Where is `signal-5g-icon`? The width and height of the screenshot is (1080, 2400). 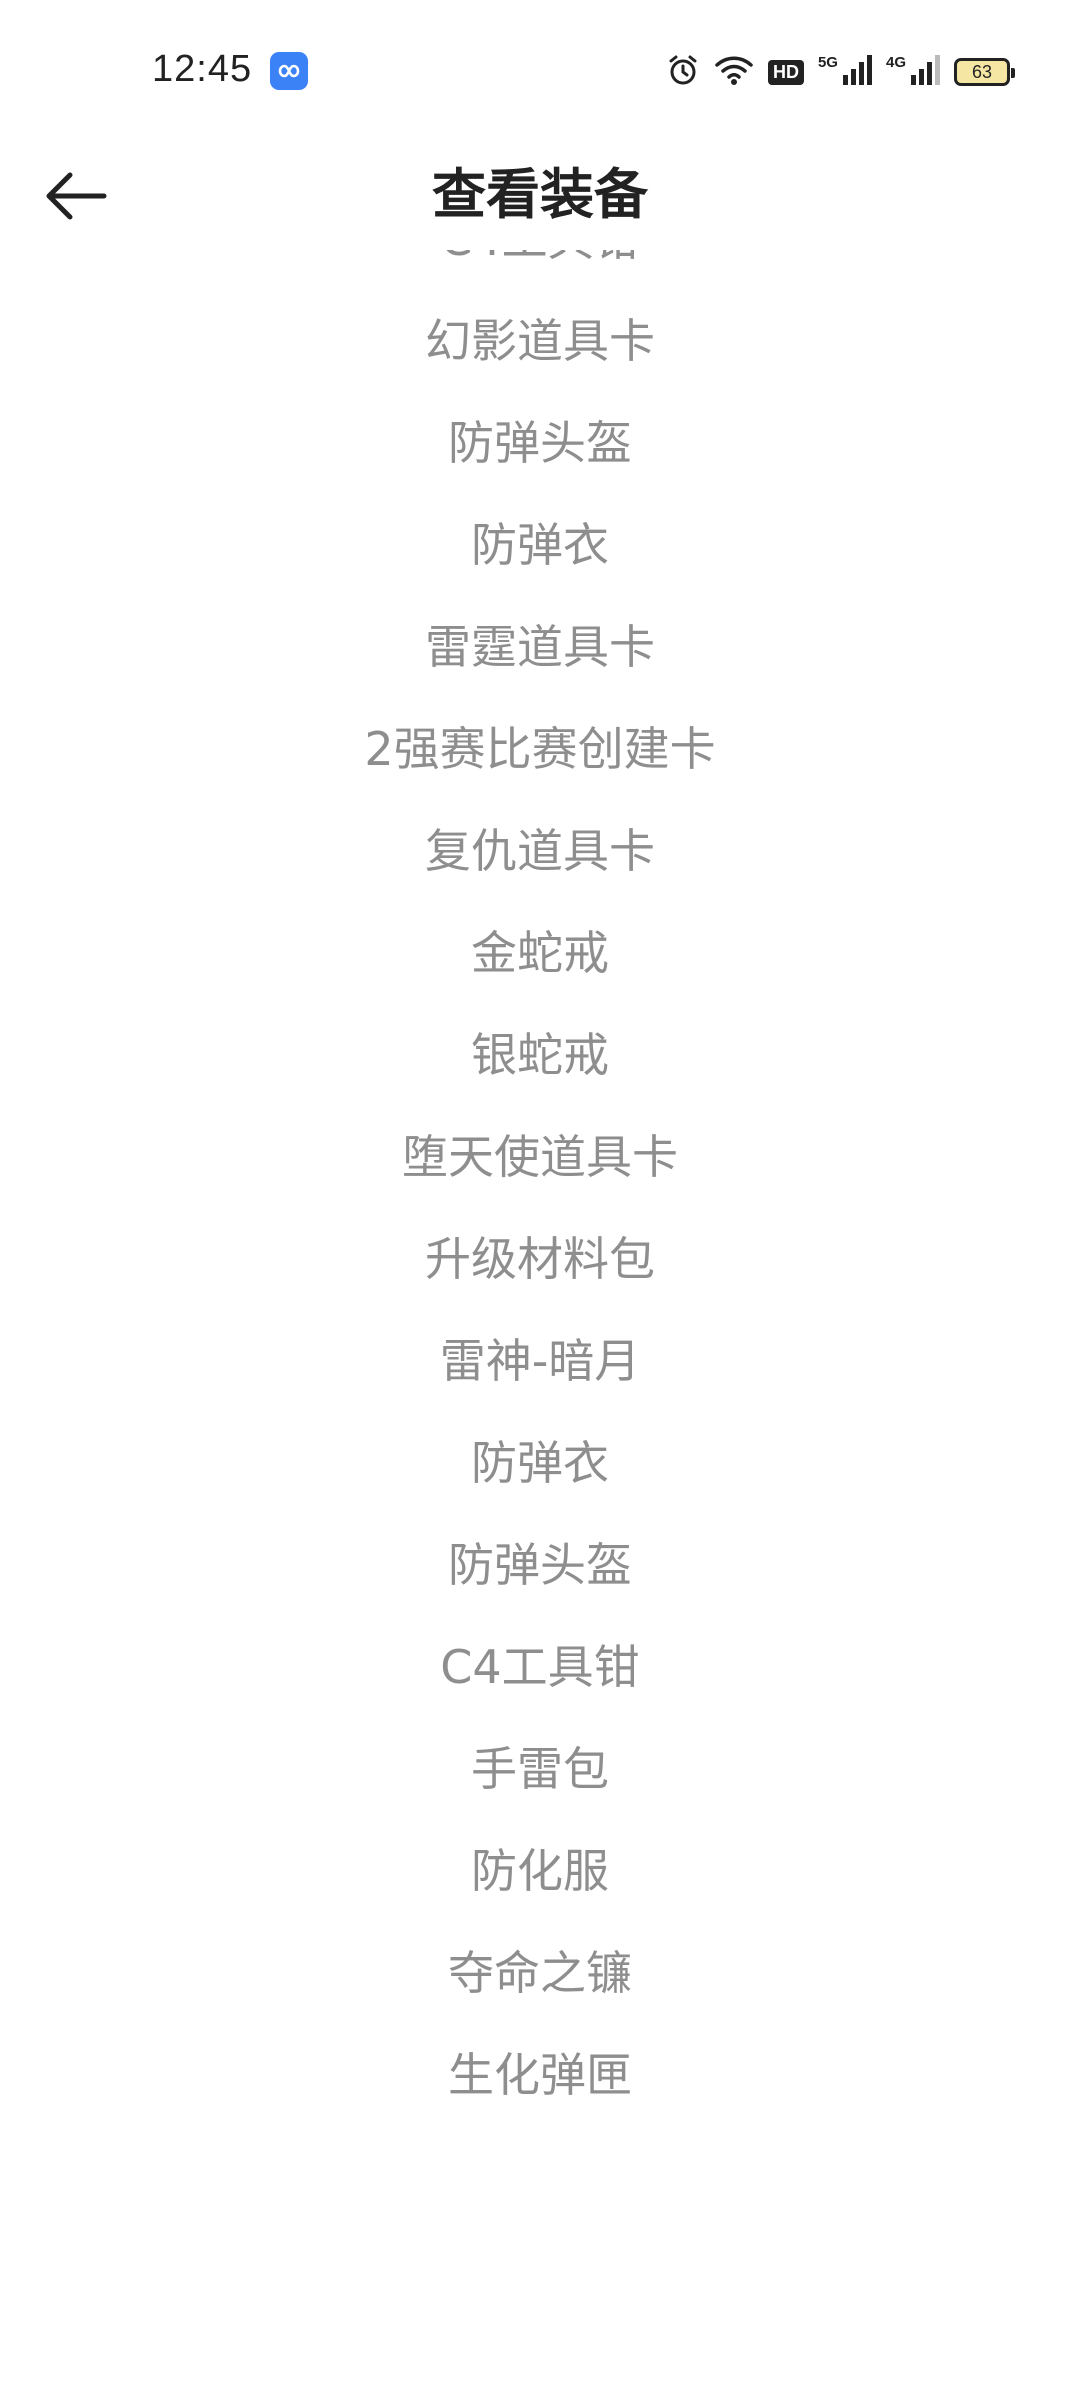 signal-5g-icon is located at coordinates (857, 72).